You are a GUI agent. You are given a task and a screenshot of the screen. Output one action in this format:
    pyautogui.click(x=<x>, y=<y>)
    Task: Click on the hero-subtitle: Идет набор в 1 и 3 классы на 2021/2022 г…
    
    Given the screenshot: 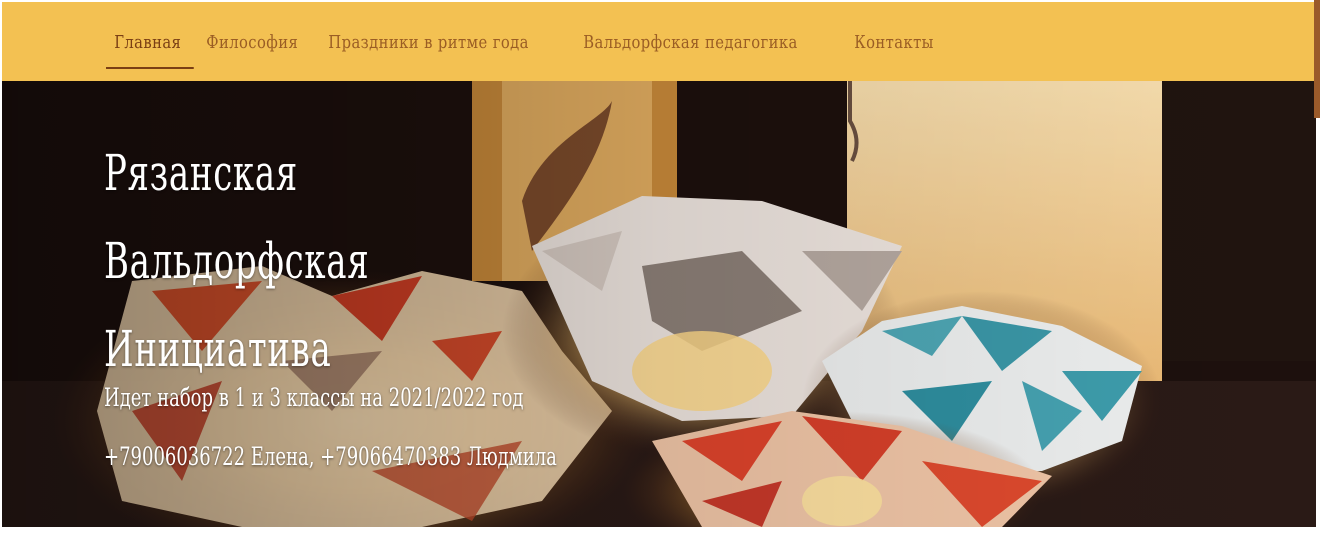 What is the action you would take?
    pyautogui.click(x=314, y=397)
    